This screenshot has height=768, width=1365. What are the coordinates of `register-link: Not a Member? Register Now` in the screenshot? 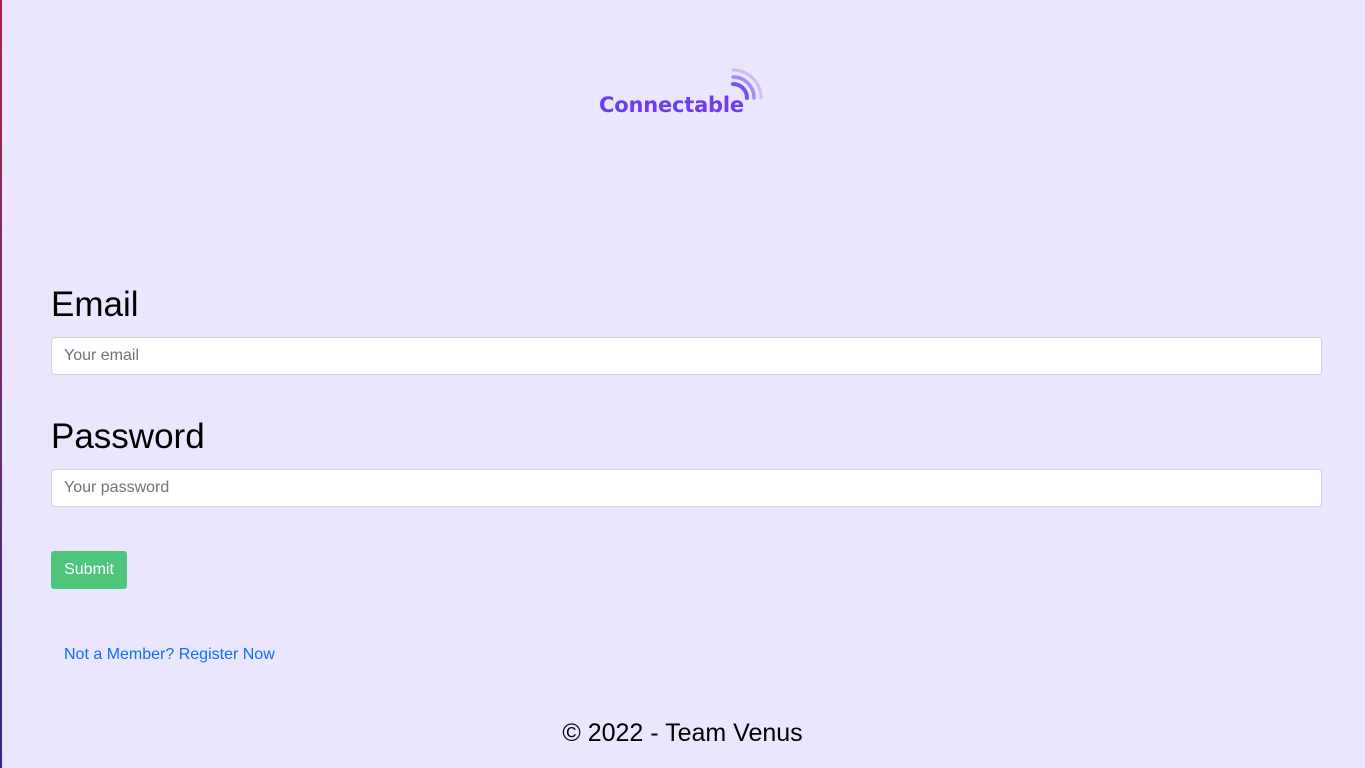 It's located at (169, 655).